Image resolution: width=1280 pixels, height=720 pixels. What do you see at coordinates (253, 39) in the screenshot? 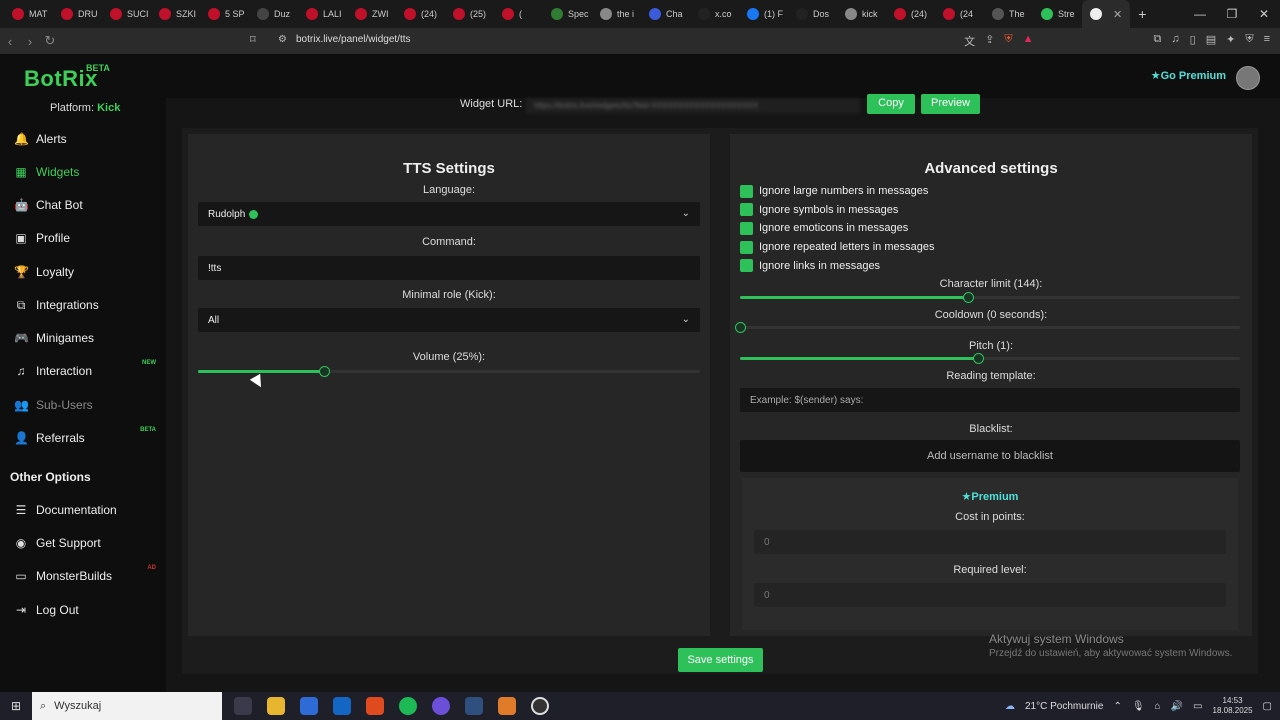
I see `bookmark-icon: ⌑` at bounding box center [253, 39].